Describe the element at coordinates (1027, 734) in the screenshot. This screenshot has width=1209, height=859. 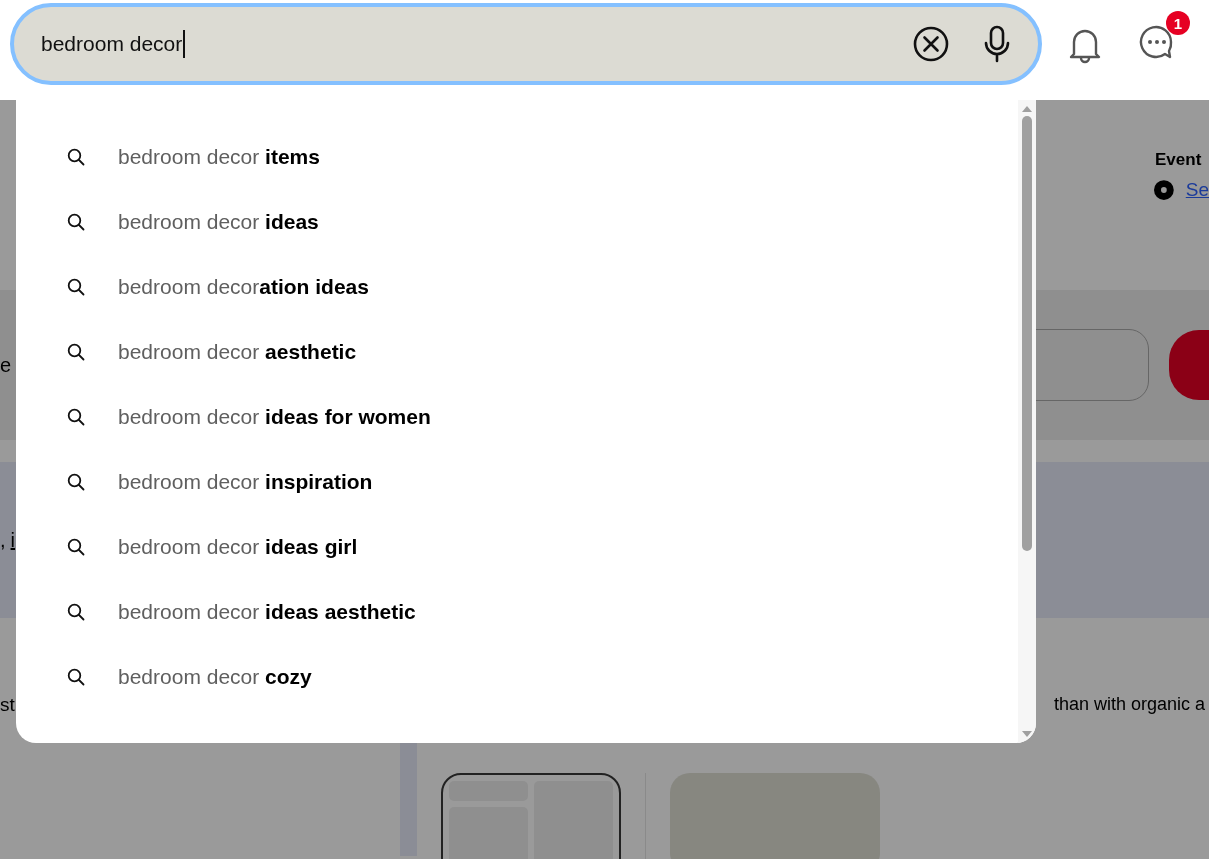
I see `scroll-down-icon` at that location.